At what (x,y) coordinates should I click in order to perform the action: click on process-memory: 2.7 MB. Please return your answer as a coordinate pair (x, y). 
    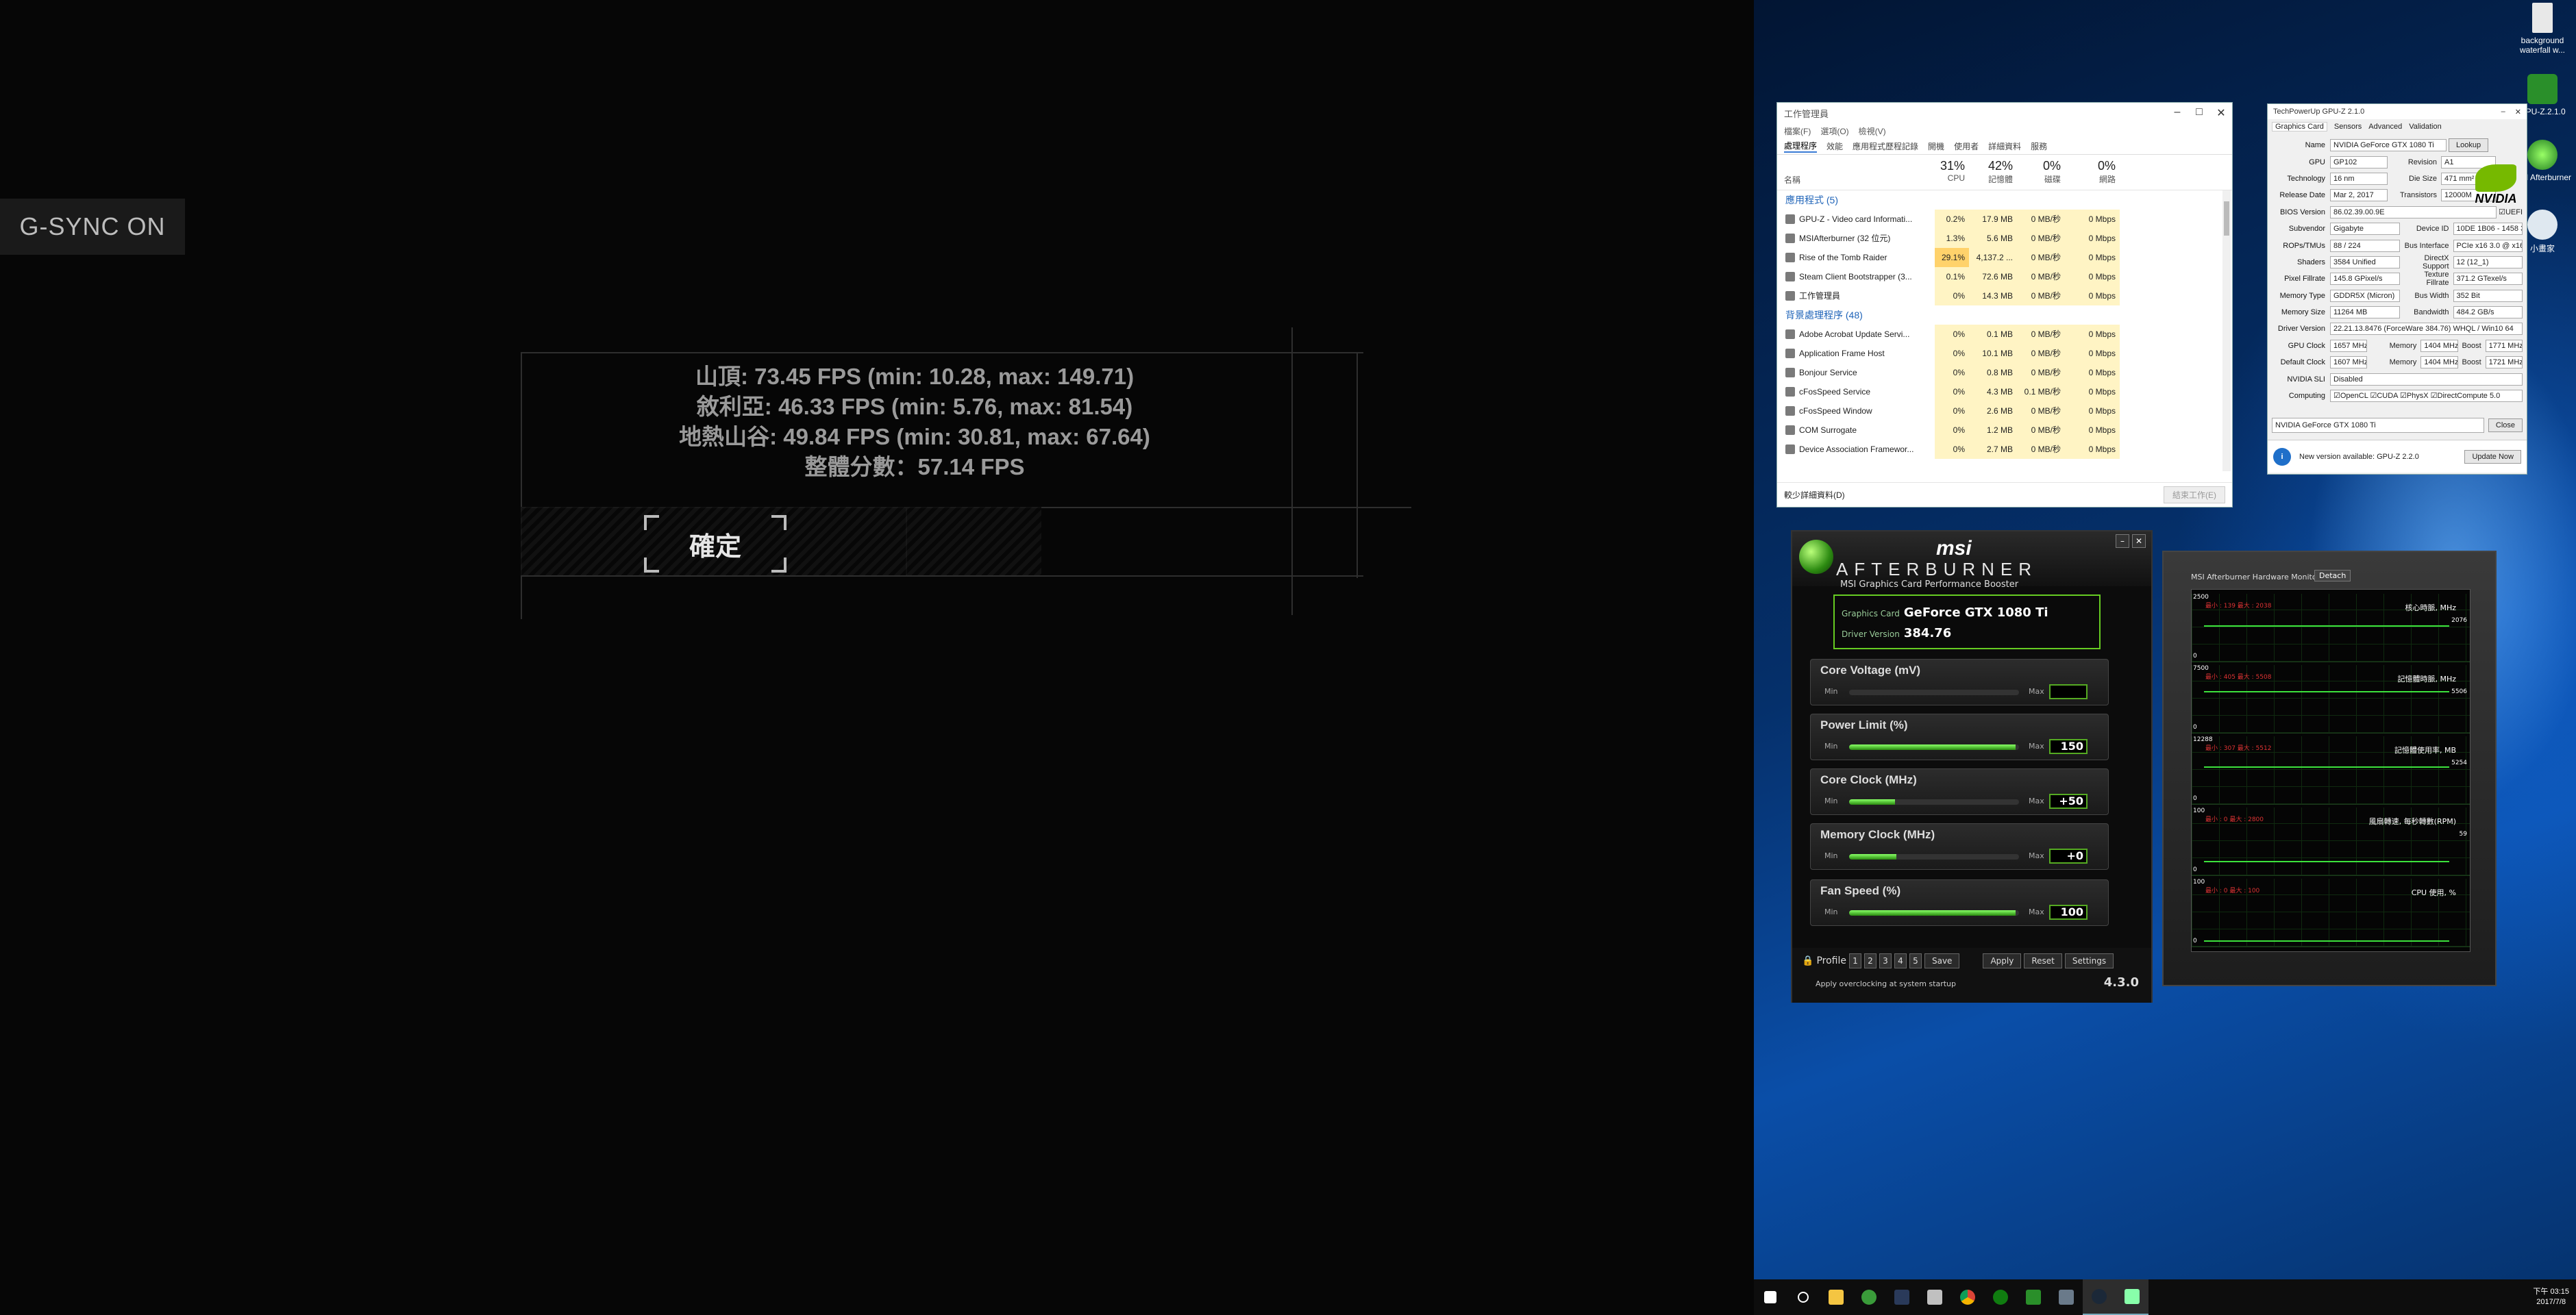
    Looking at the image, I should click on (1993, 450).